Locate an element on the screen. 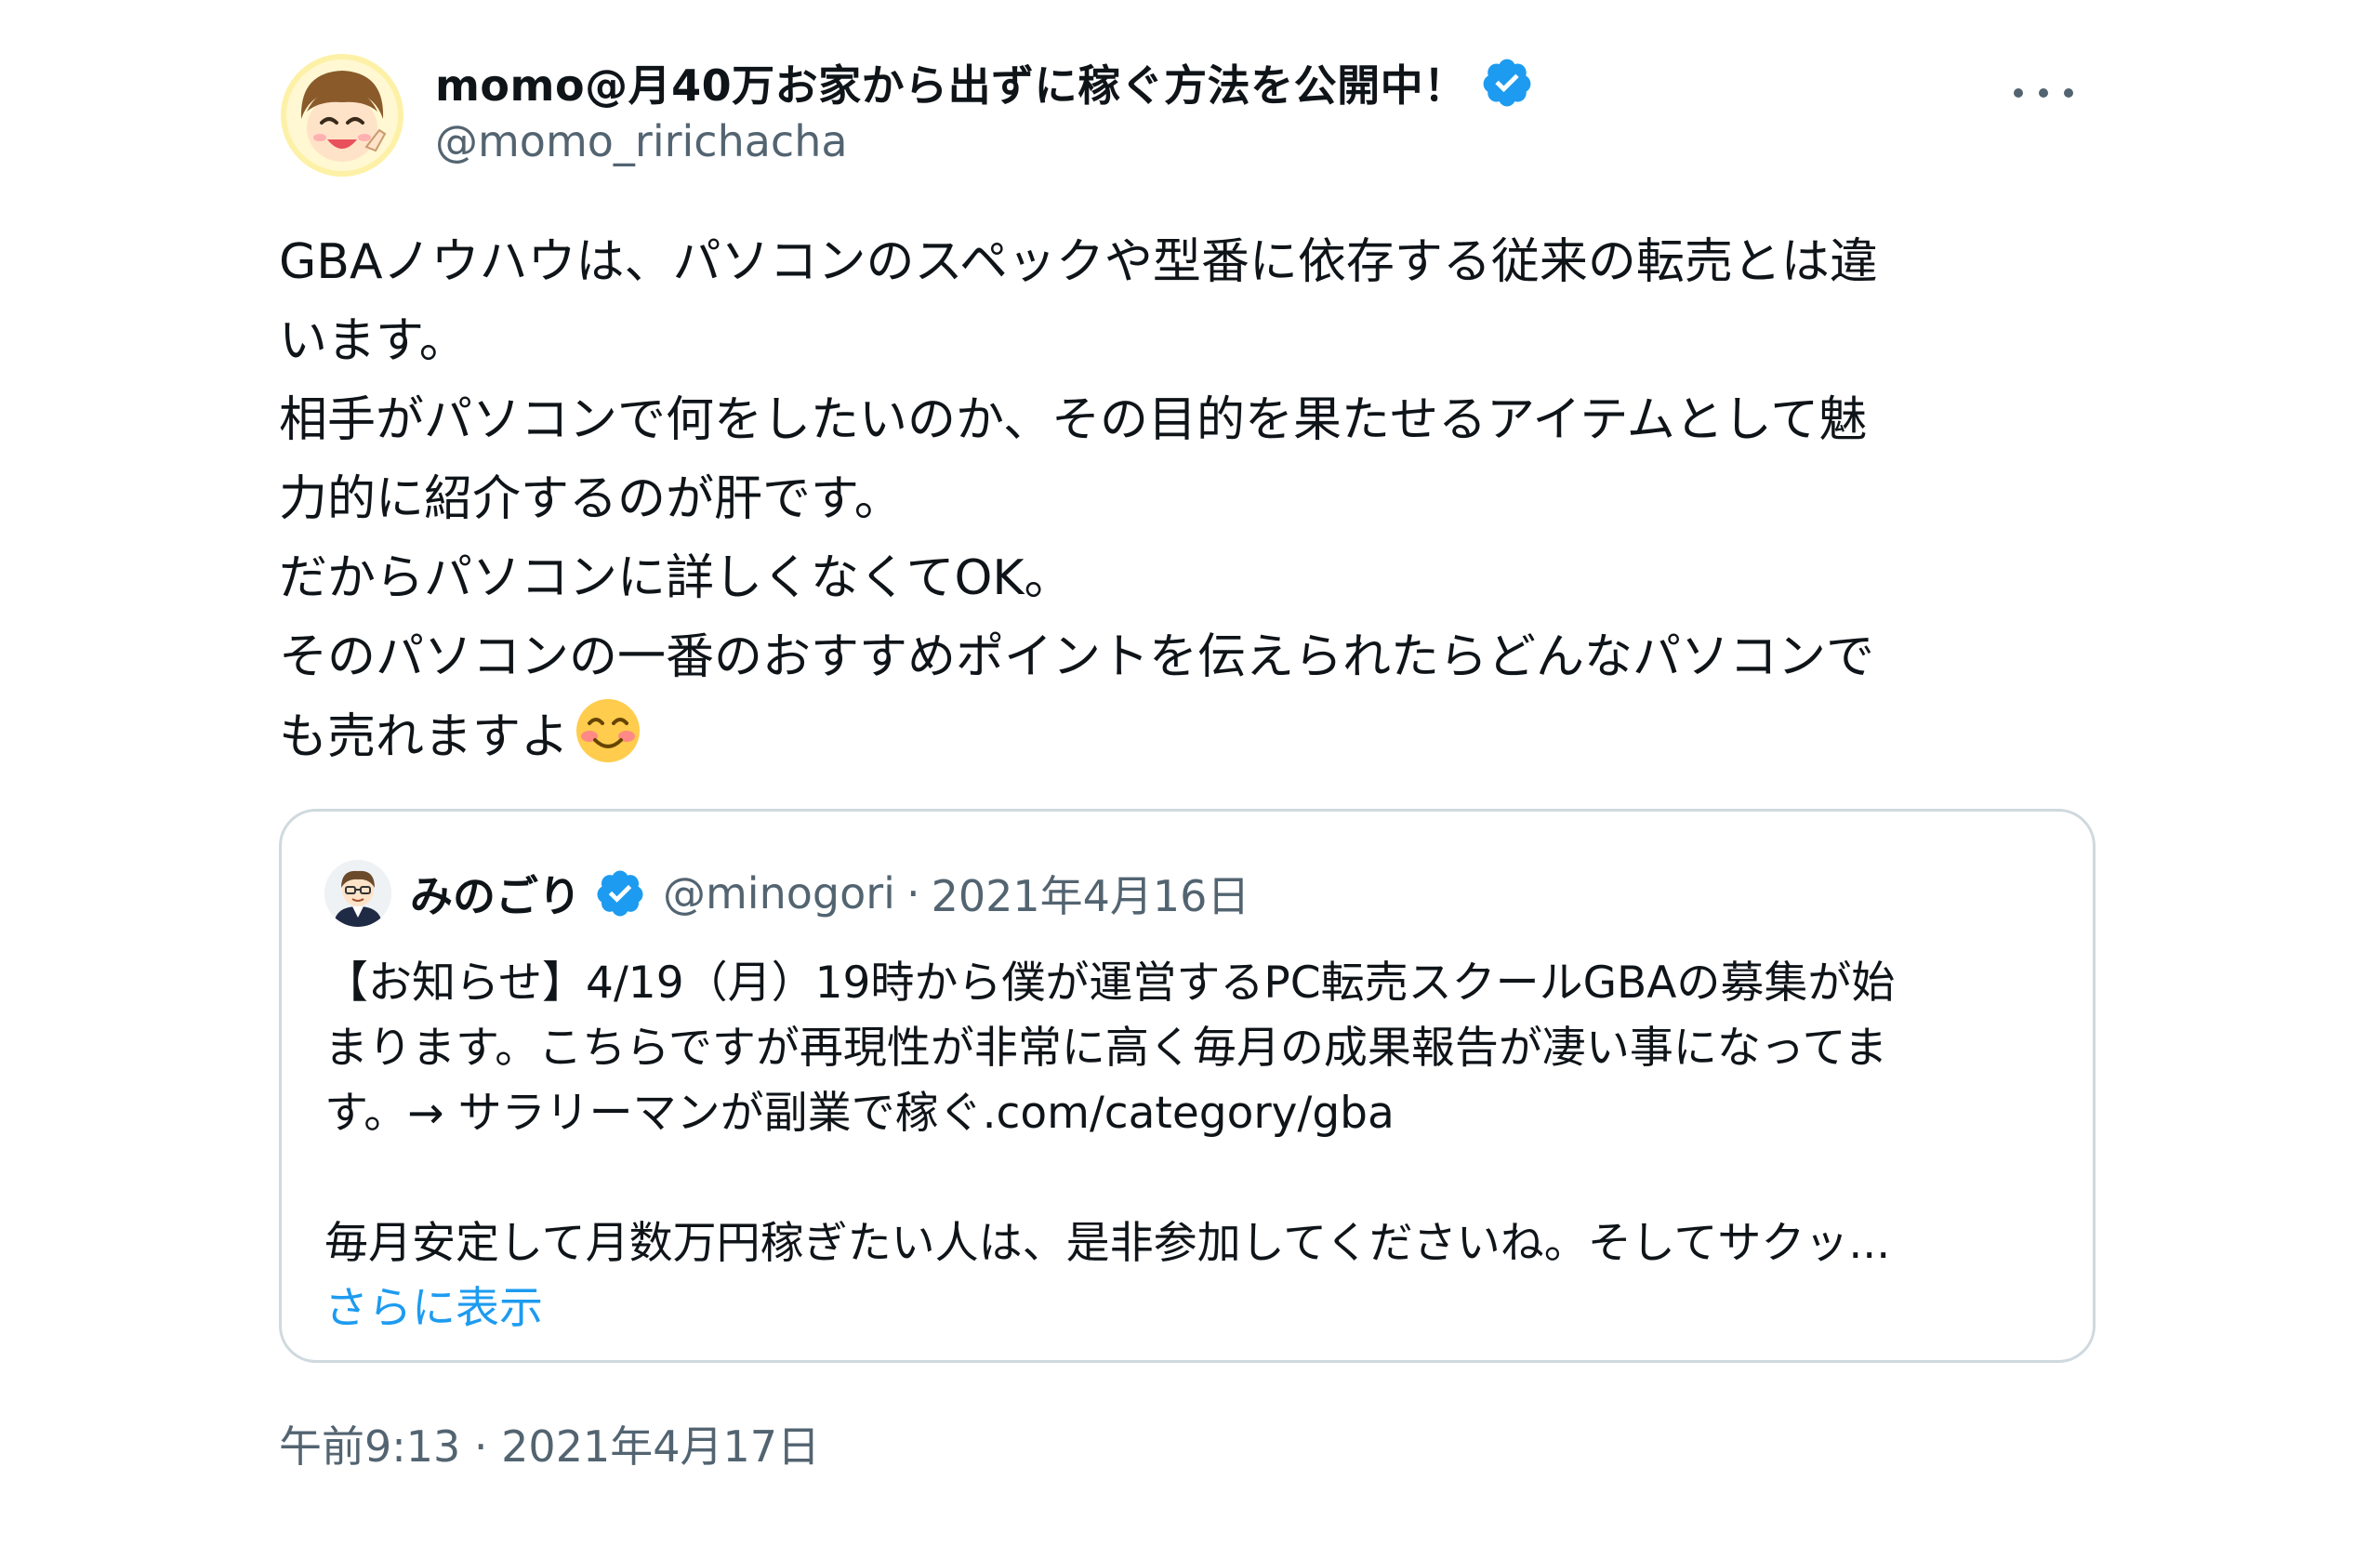  tweet-timestamp: 午前9:13 · 2021年4月17日 is located at coordinates (549, 1443).